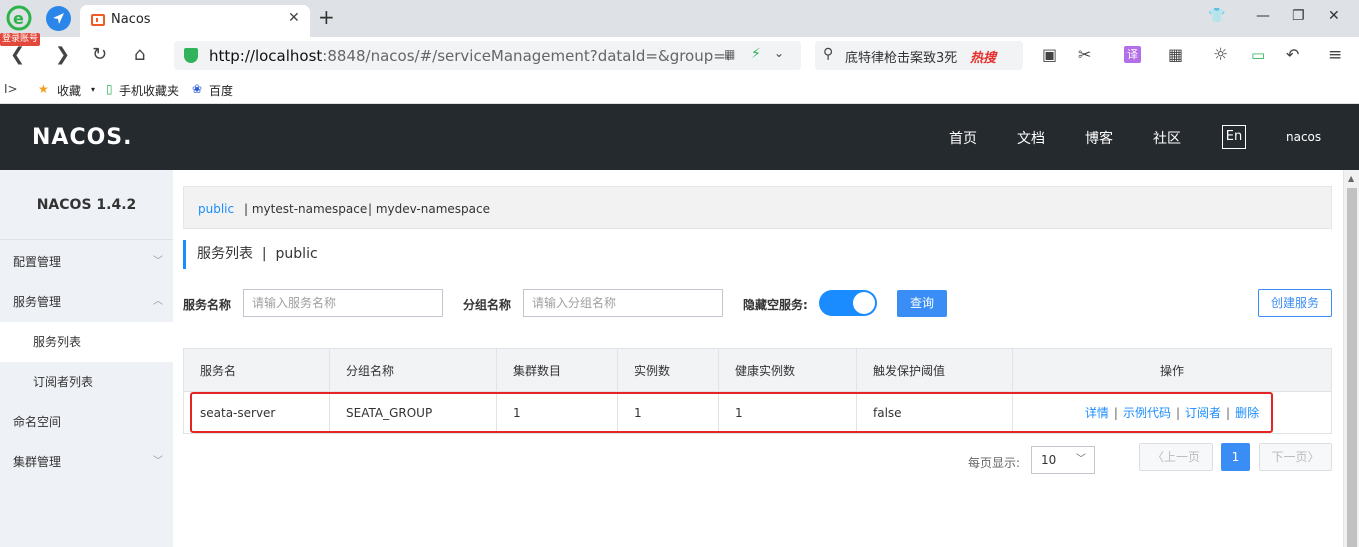  I want to click on back-icon: ❮, so click(17, 55).